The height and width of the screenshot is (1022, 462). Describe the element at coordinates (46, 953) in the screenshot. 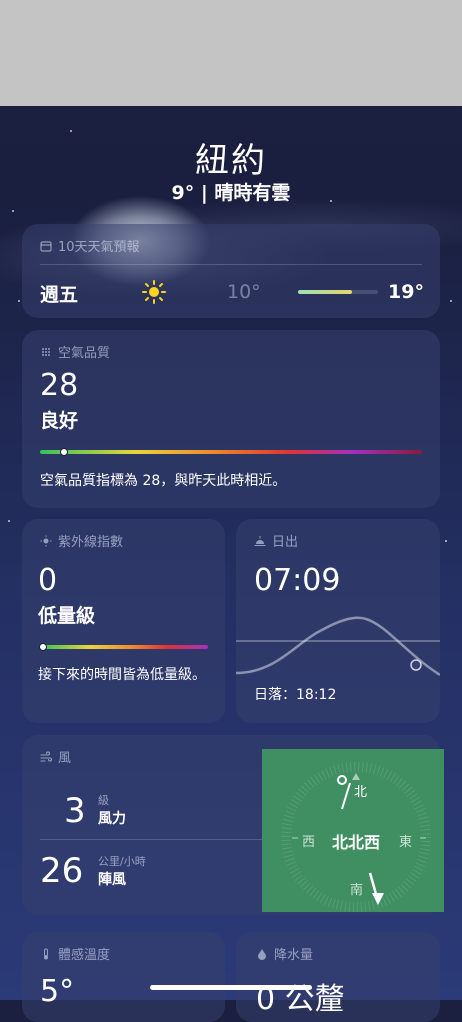

I see `thermometer-icon` at that location.